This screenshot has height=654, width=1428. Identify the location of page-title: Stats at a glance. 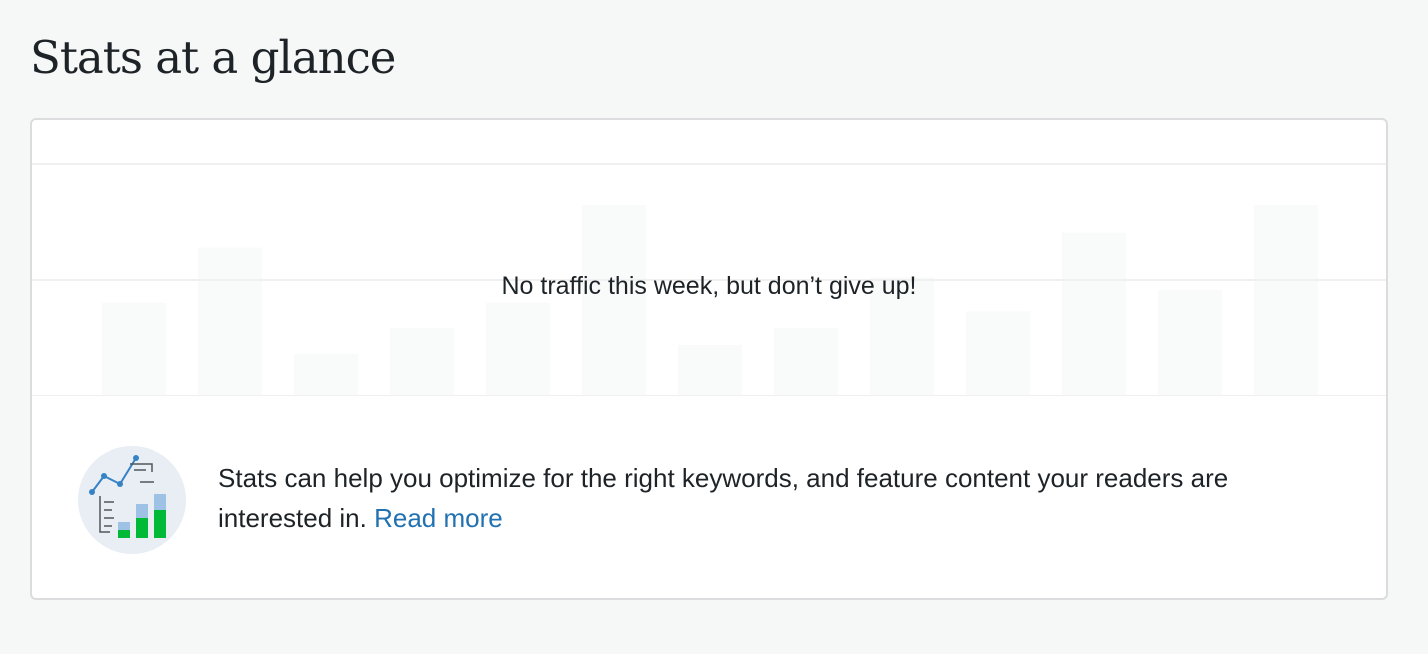
(213, 57).